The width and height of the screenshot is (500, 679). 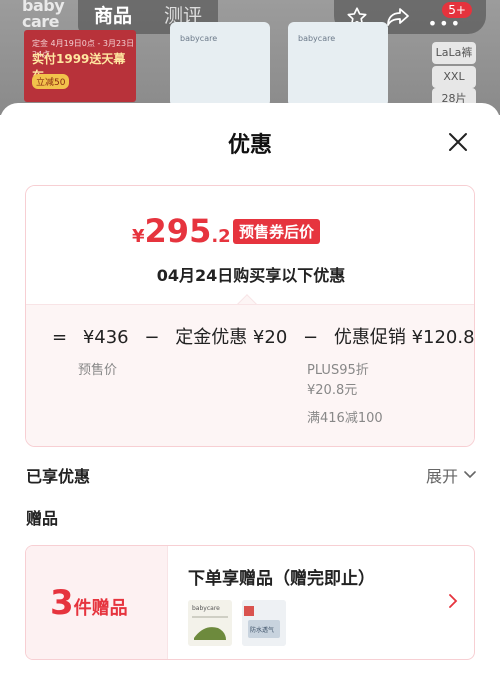 I want to click on plus-discount-amount: ¥20.8元, so click(x=332, y=390).